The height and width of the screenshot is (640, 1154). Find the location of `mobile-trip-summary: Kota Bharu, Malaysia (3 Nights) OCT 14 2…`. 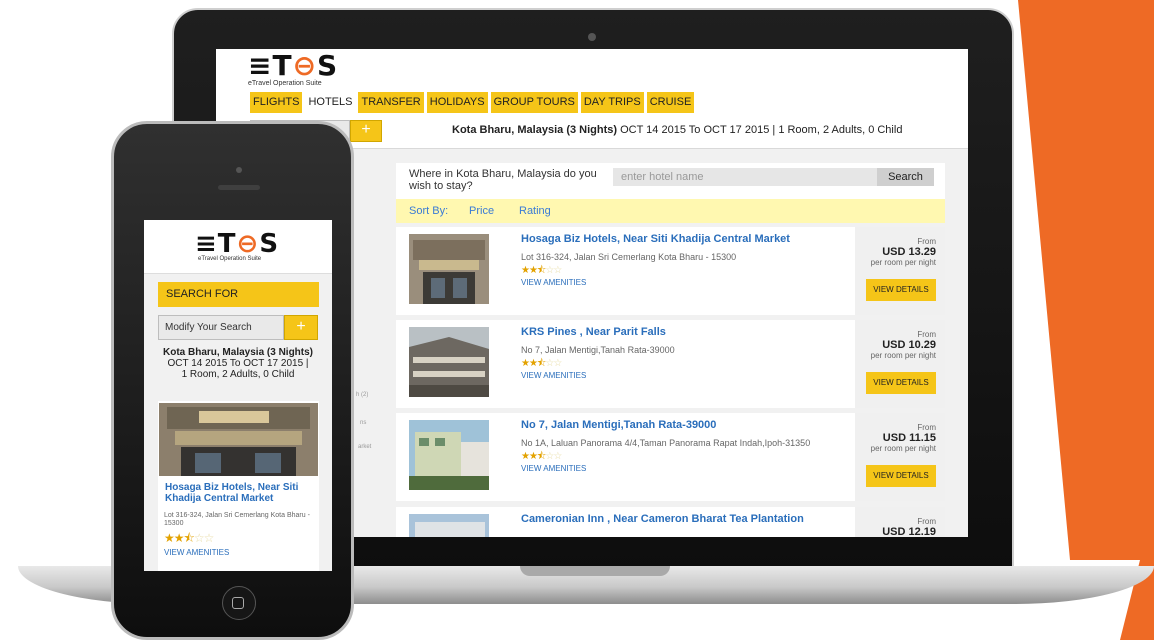

mobile-trip-summary: Kota Bharu, Malaysia (3 Nights) OCT 14 2… is located at coordinates (238, 363).